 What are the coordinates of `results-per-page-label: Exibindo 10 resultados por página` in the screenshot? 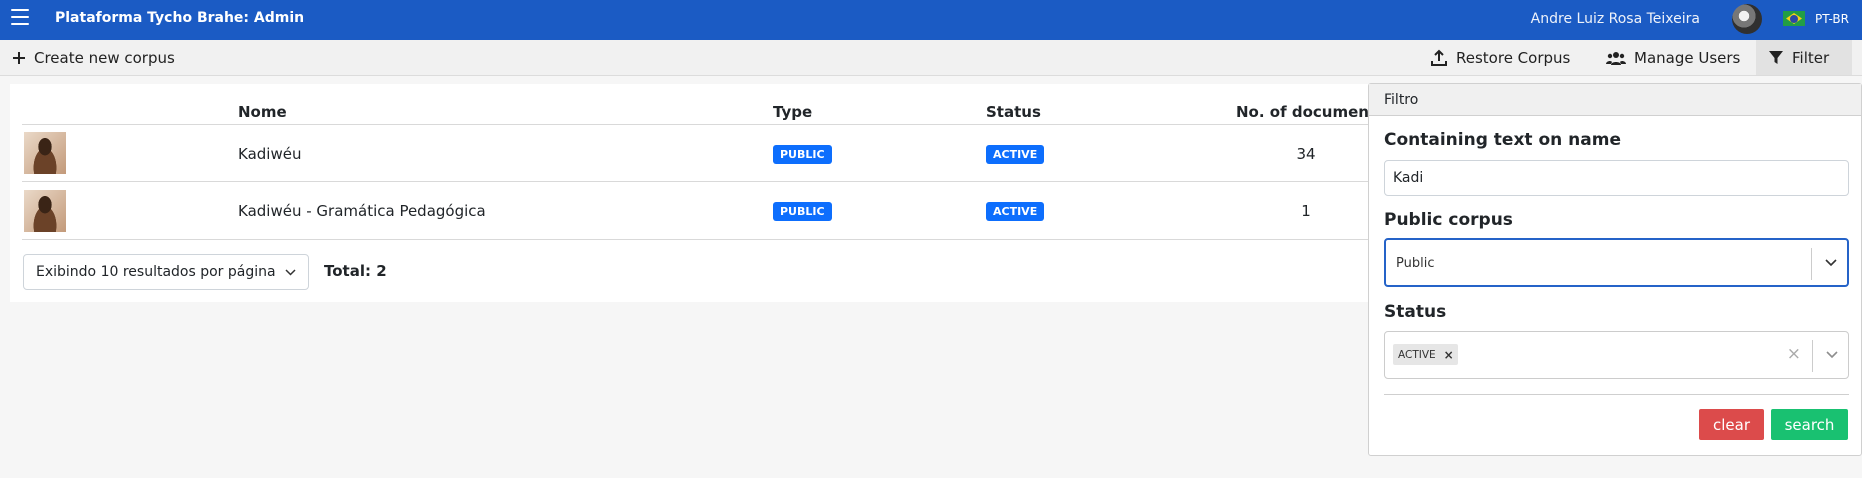 It's located at (156, 272).